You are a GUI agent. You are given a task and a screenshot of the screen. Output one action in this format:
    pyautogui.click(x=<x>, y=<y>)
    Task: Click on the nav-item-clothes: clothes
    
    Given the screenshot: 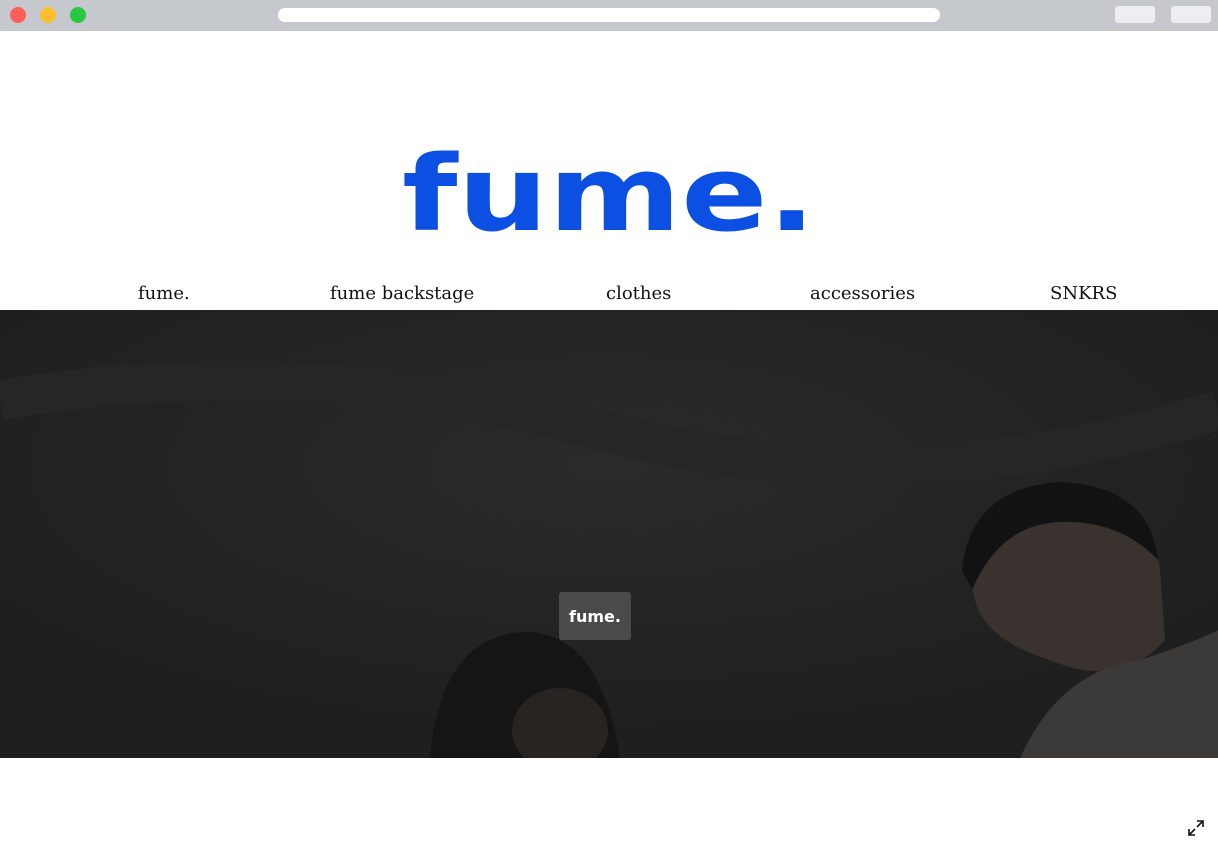 What is the action you would take?
    pyautogui.click(x=638, y=293)
    